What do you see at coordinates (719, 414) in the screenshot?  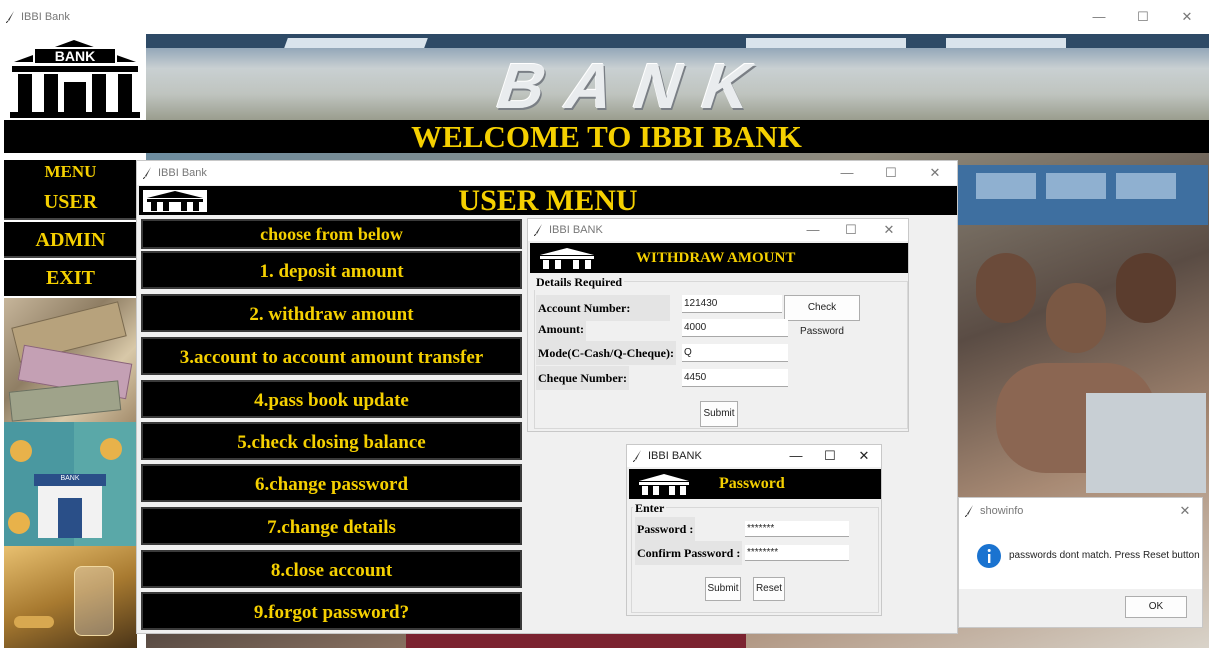 I see `withdraw-submit-button: Submit` at bounding box center [719, 414].